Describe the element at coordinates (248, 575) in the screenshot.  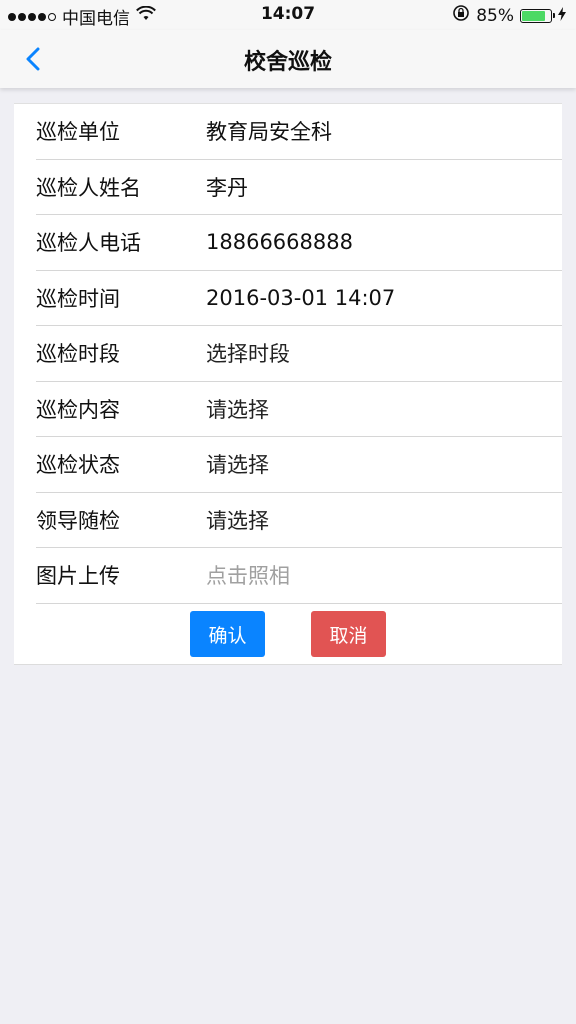
I see `photo-upload-button: 点击照相` at that location.